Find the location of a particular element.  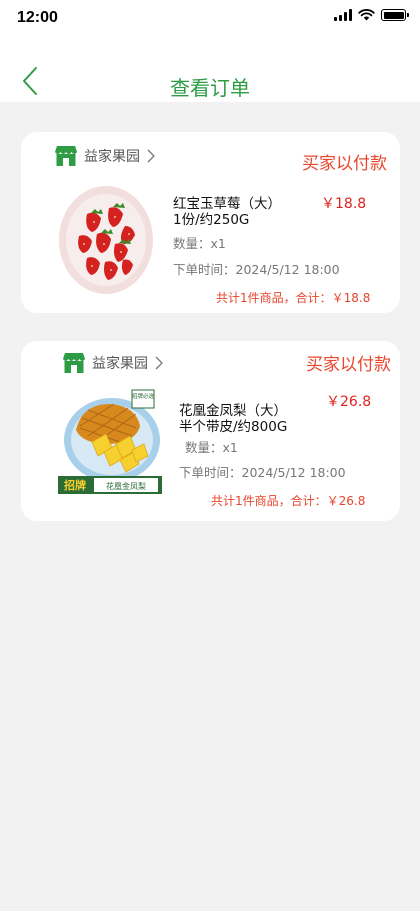

status-bar: 12:00 is located at coordinates (210, 20).